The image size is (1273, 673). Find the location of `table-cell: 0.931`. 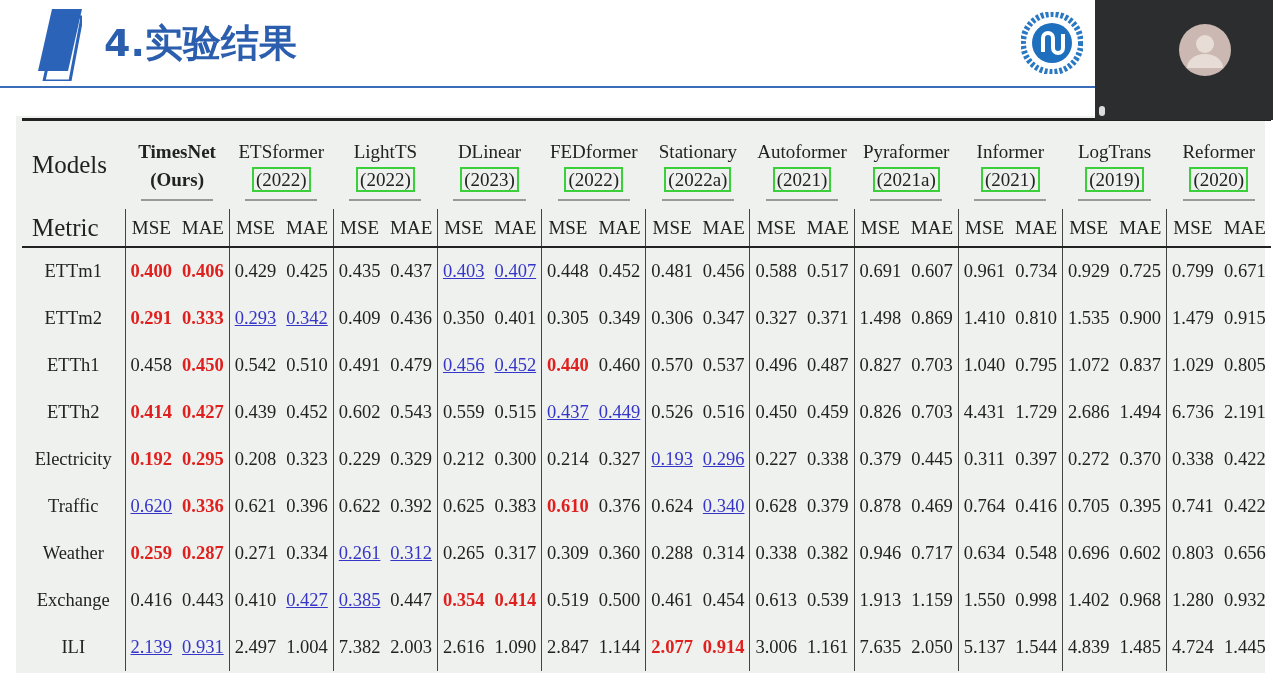

table-cell: 0.931 is located at coordinates (203, 647).